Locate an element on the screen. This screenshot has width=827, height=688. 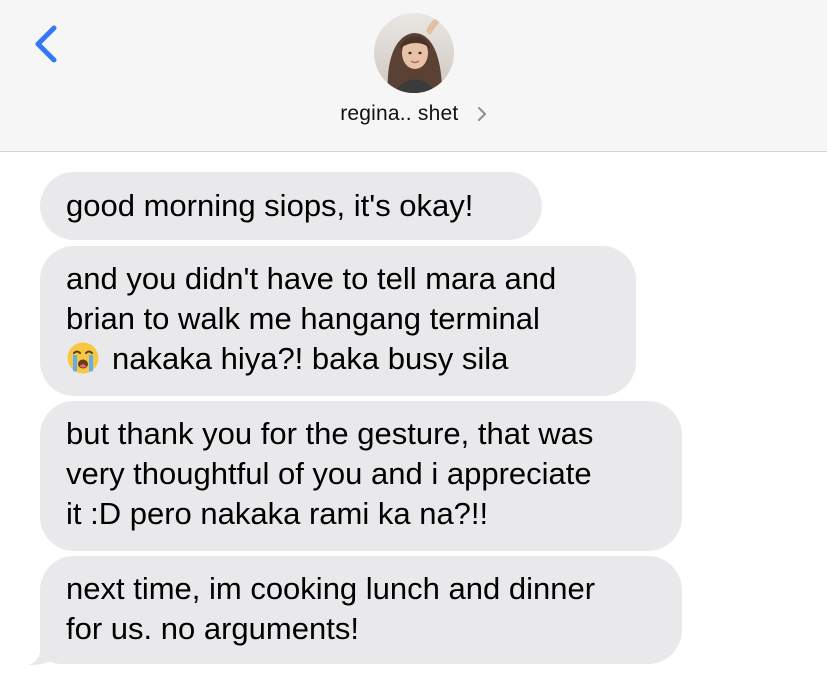
message-line: good morning siops, it's okay! is located at coordinates (270, 205).